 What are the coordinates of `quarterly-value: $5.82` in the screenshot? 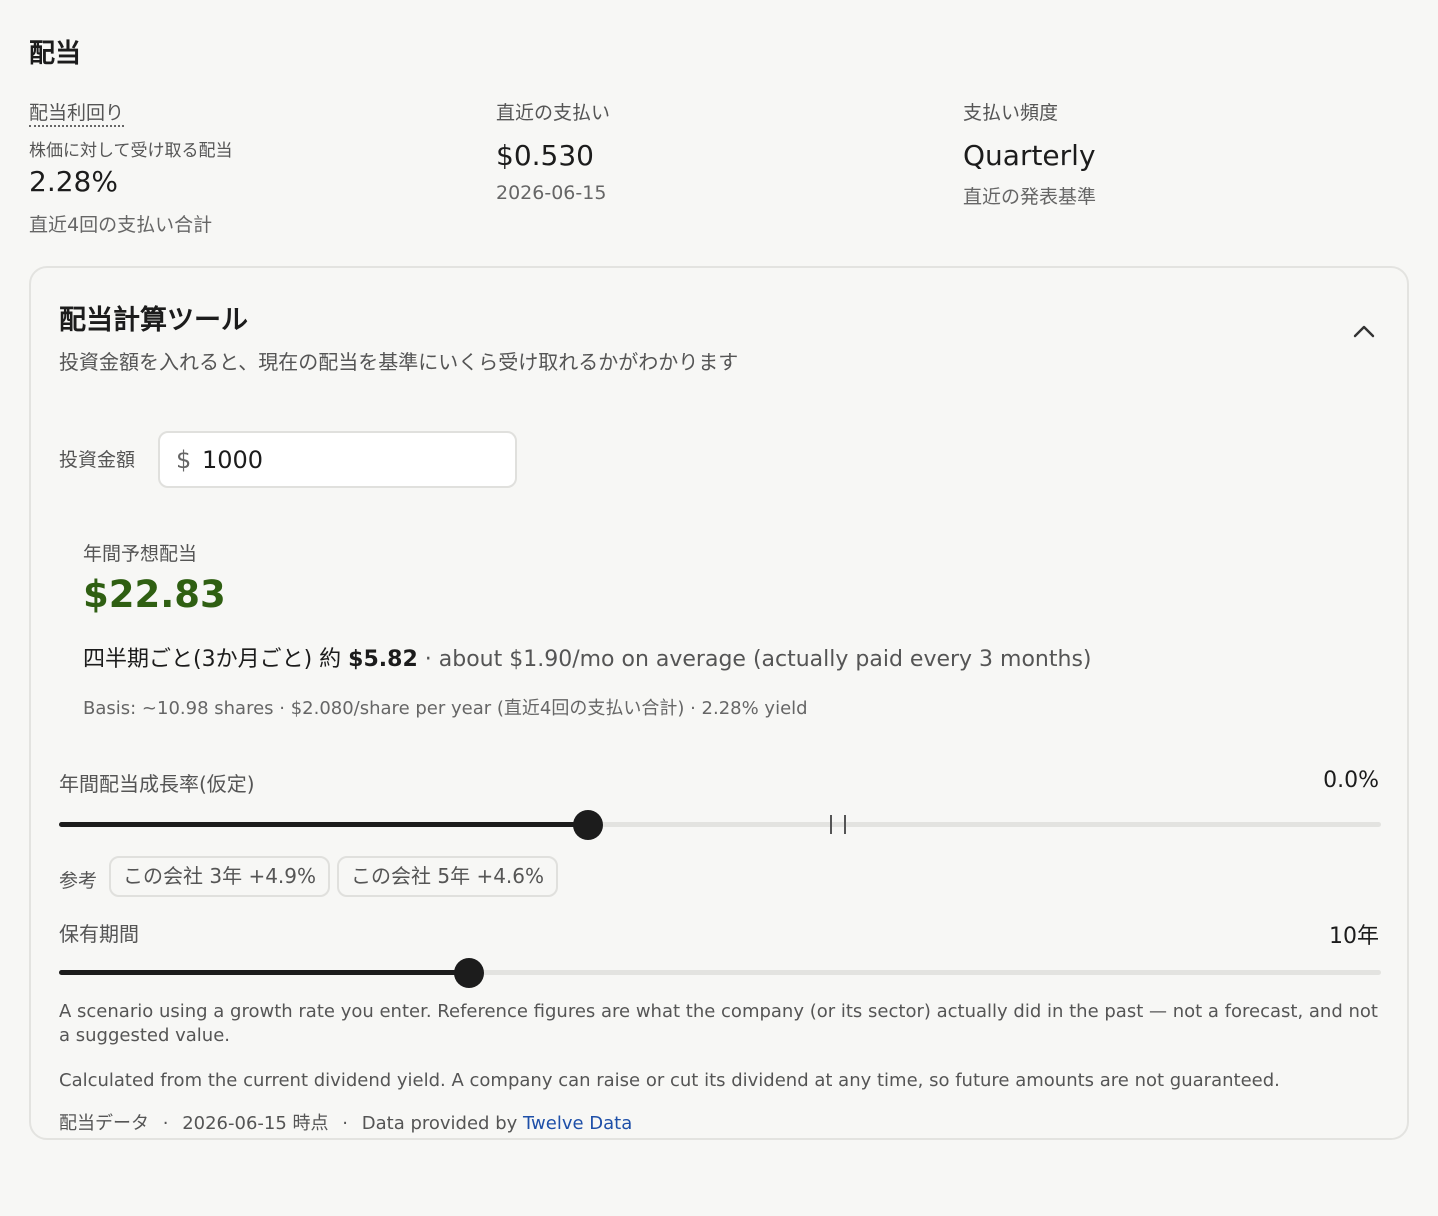 It's located at (383, 659).